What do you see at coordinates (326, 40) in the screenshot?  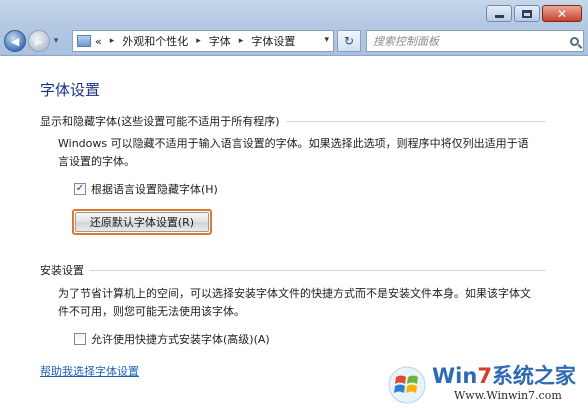 I see `address-dropdown-icon: ▾` at bounding box center [326, 40].